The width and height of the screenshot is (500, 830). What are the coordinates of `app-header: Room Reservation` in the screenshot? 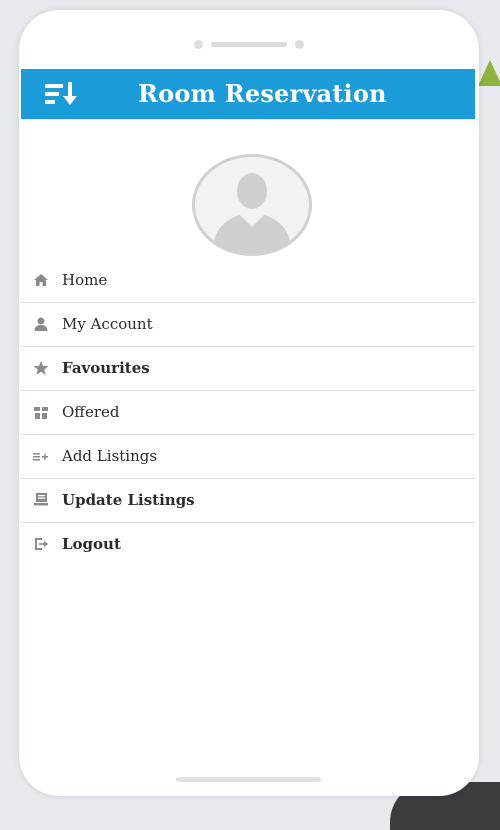 It's located at (248, 94).